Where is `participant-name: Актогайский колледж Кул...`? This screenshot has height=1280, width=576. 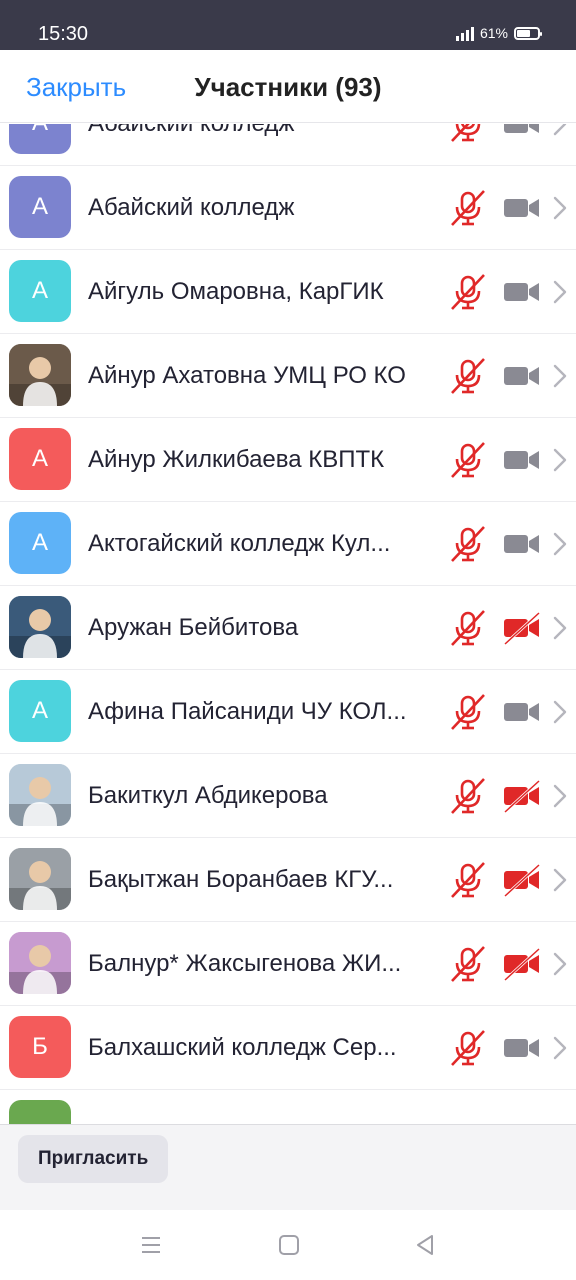
participant-name: Актогайский колледж Кул... is located at coordinates (239, 543).